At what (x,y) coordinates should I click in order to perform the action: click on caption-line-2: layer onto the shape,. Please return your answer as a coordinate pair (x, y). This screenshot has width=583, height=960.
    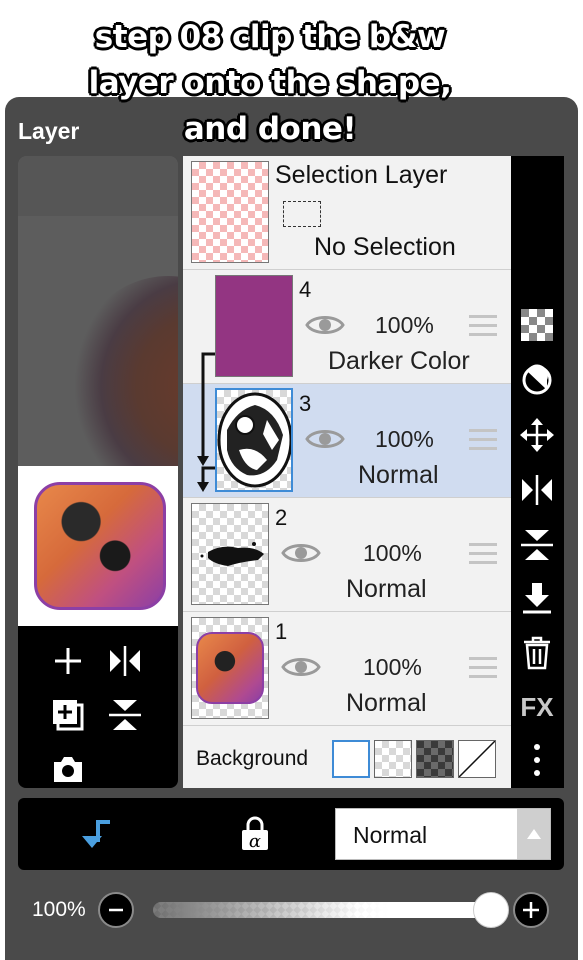
    Looking at the image, I should click on (270, 83).